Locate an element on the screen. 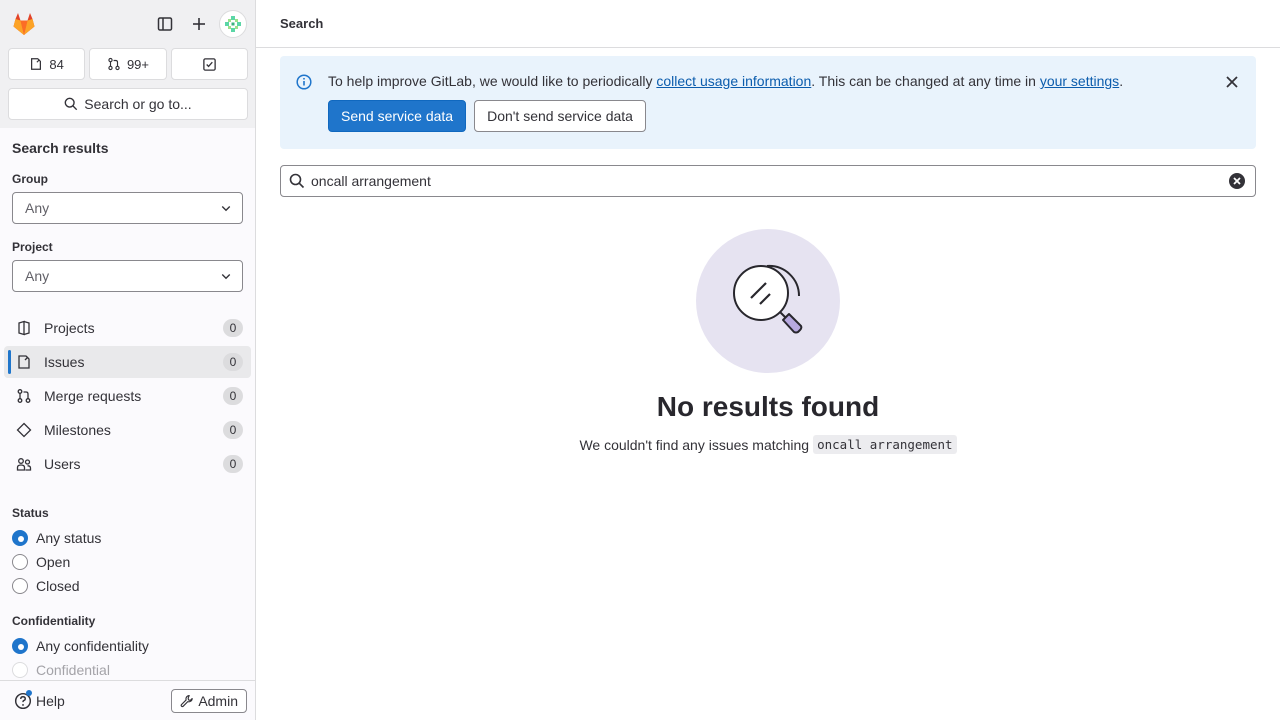 This screenshot has width=1280, height=720. confidentiality-any-option: Any confidentiality is located at coordinates (127, 646).